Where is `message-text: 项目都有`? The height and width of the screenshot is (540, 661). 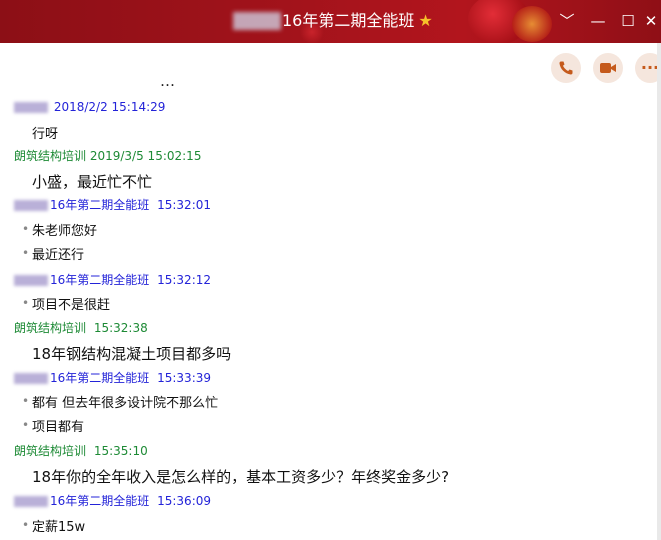 message-text: 项目都有 is located at coordinates (58, 427).